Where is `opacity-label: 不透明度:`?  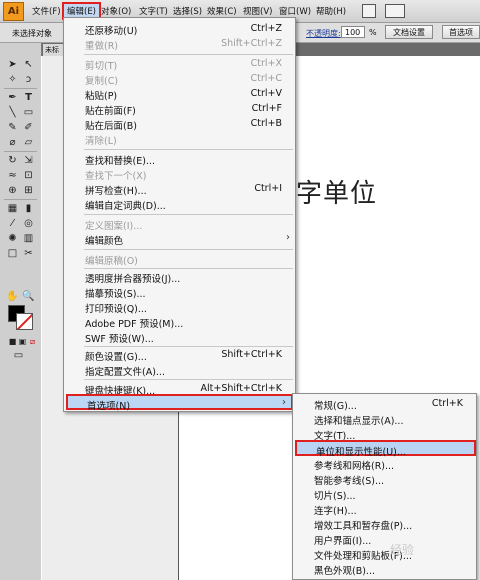
opacity-label: 不透明度: is located at coordinates (323, 33).